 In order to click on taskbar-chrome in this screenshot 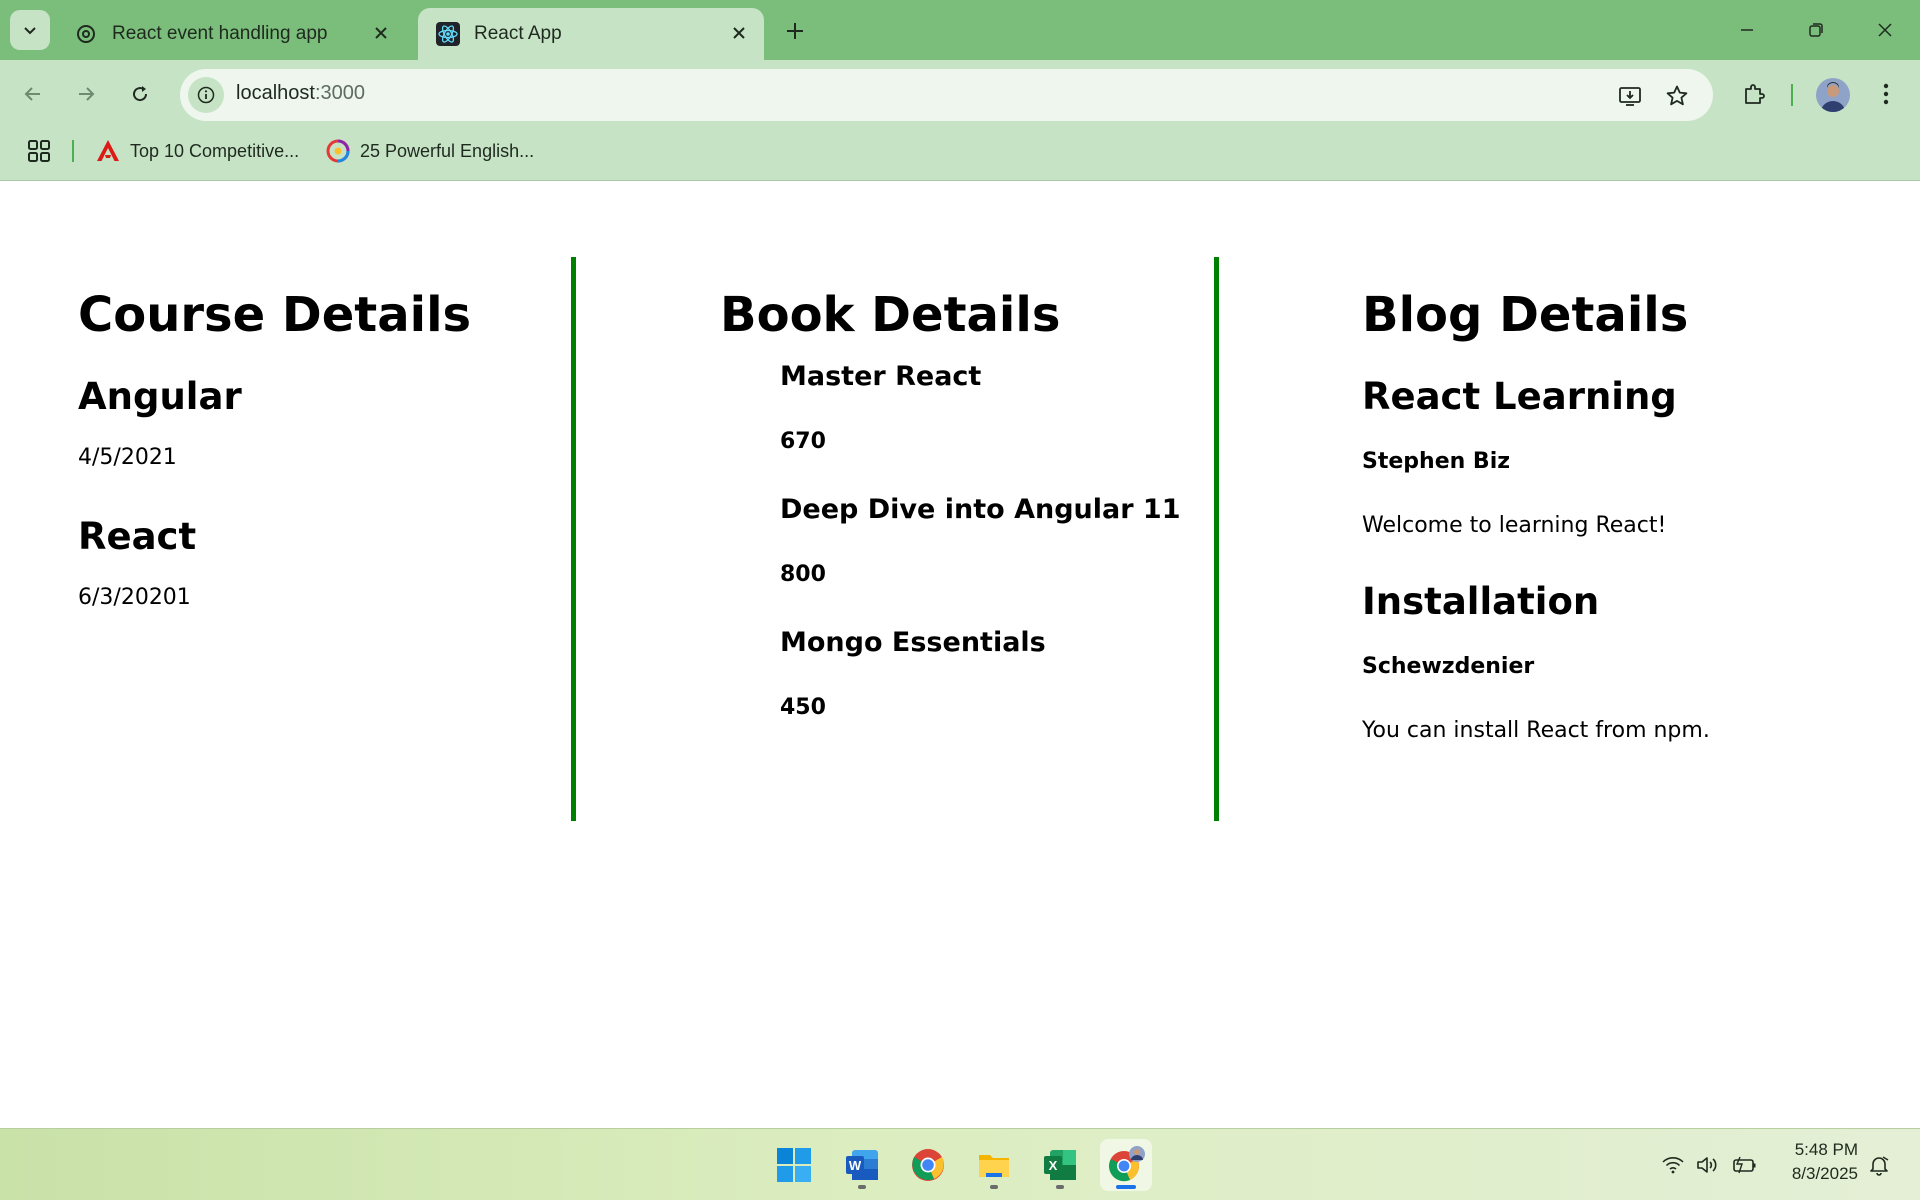, I will do `click(928, 1165)`.